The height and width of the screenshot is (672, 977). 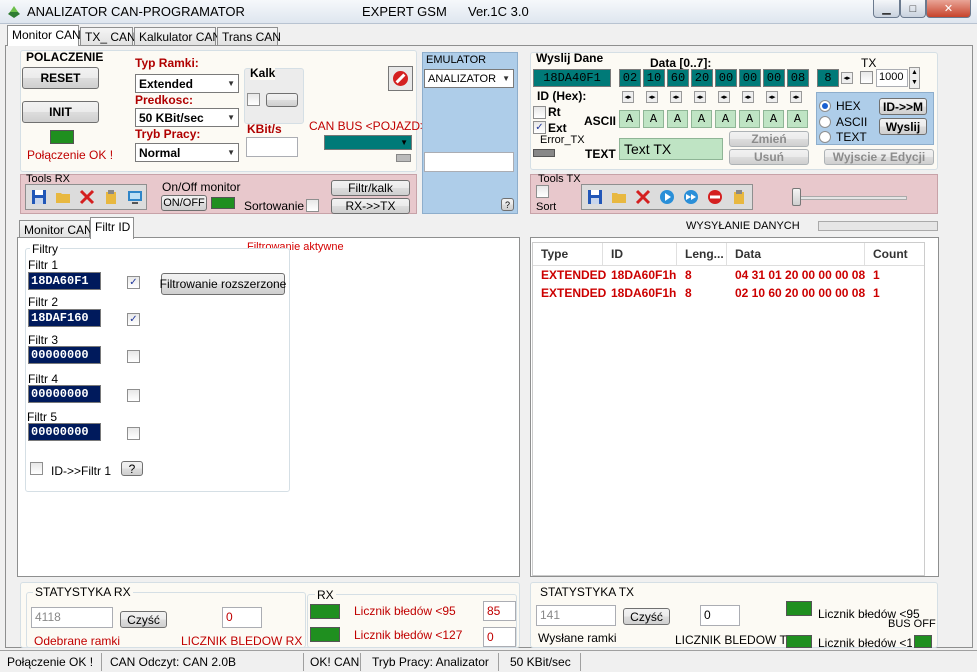 I want to click on wyslij-button: Wyslij, so click(x=903, y=126).